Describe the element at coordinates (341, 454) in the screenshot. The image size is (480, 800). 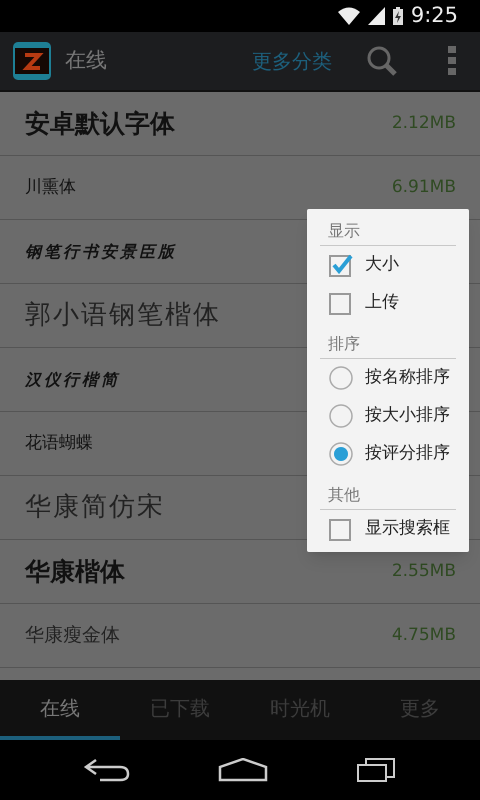
I see `selected-radio-icon` at that location.